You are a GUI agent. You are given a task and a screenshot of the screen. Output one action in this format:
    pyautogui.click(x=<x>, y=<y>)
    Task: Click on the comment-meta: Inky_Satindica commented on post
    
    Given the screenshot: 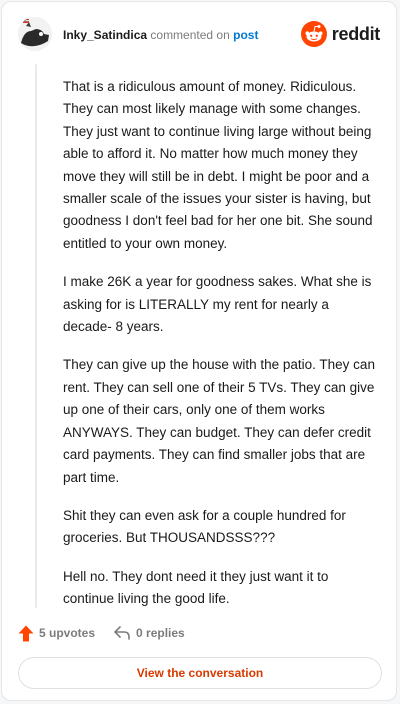 What is the action you would take?
    pyautogui.click(x=160, y=35)
    